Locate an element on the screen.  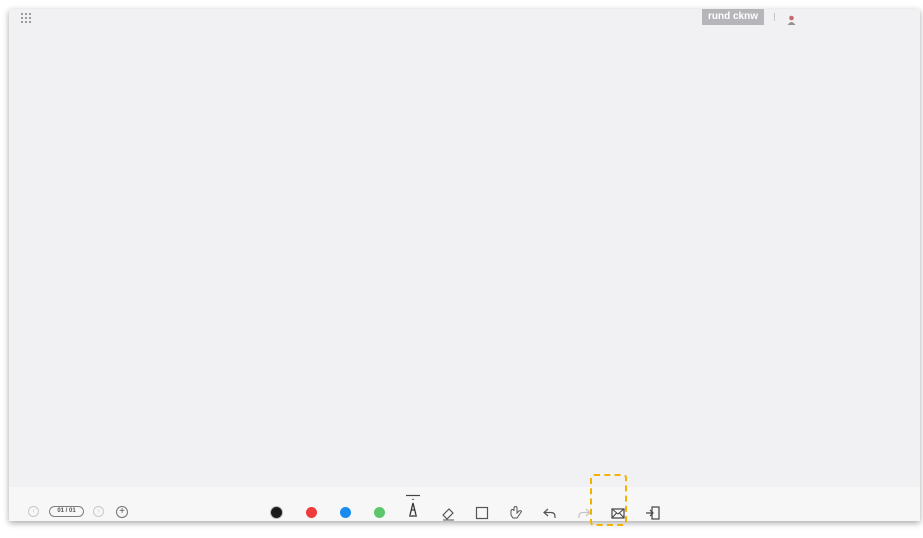
add-page-icon: + is located at coordinates (122, 512).